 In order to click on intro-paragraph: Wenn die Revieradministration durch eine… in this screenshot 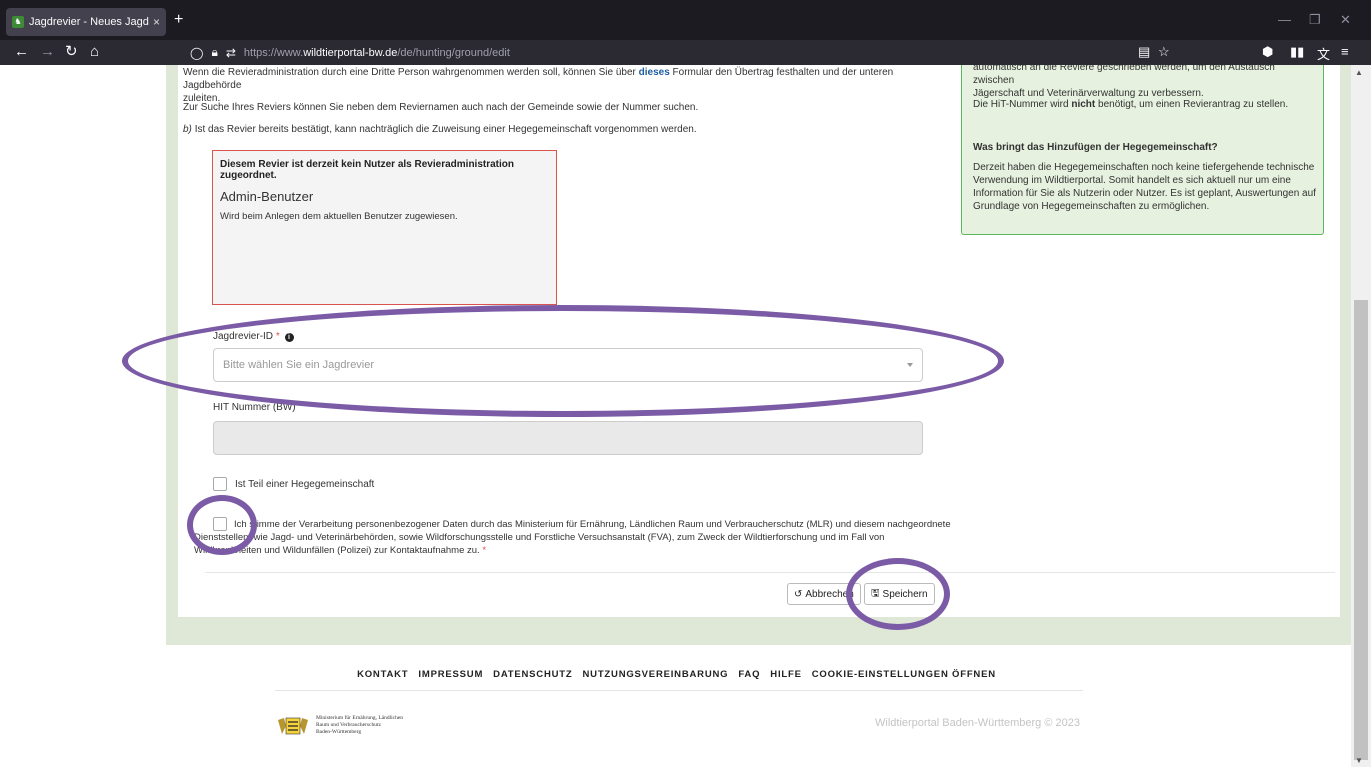, I will do `click(568, 85)`.